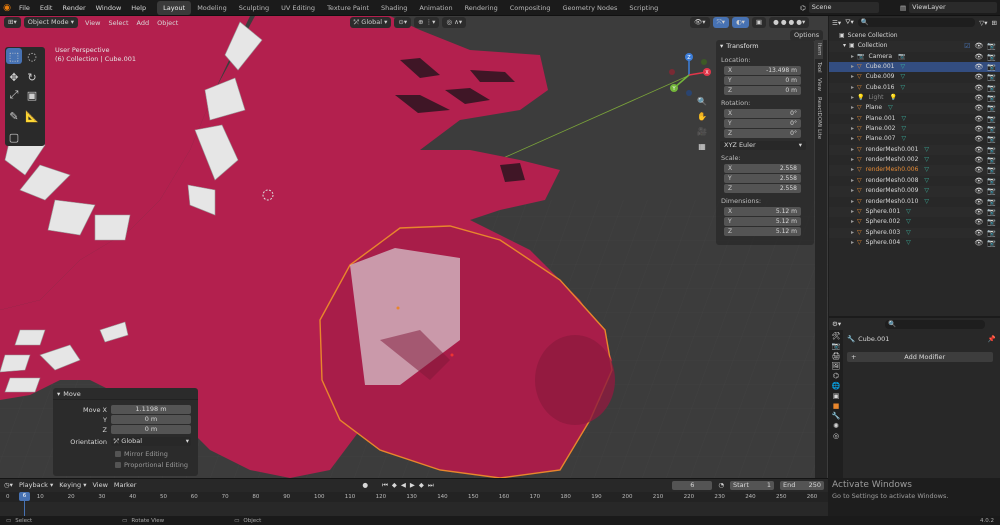 The image size is (1000, 525). What do you see at coordinates (836, 436) in the screenshot?
I see `physics-tab-icon: ◎` at bounding box center [836, 436].